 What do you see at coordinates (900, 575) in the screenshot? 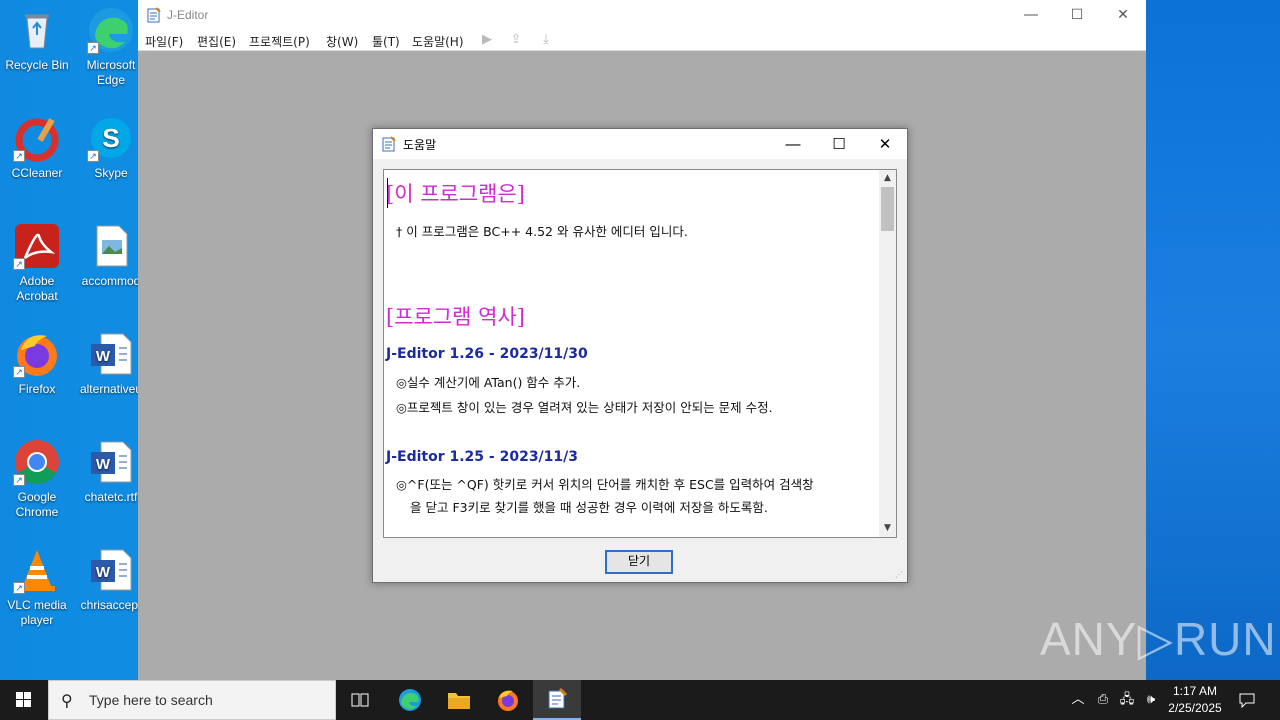
I see `resize-grip-icon: ⋰` at bounding box center [900, 575].